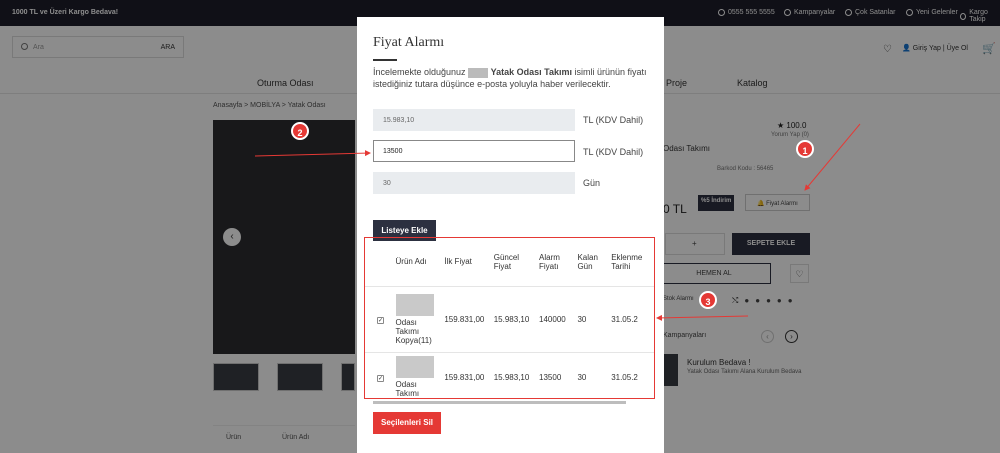 The width and height of the screenshot is (1000, 453). What do you see at coordinates (805, 149) in the screenshot?
I see `annotation-marker: 1` at bounding box center [805, 149].